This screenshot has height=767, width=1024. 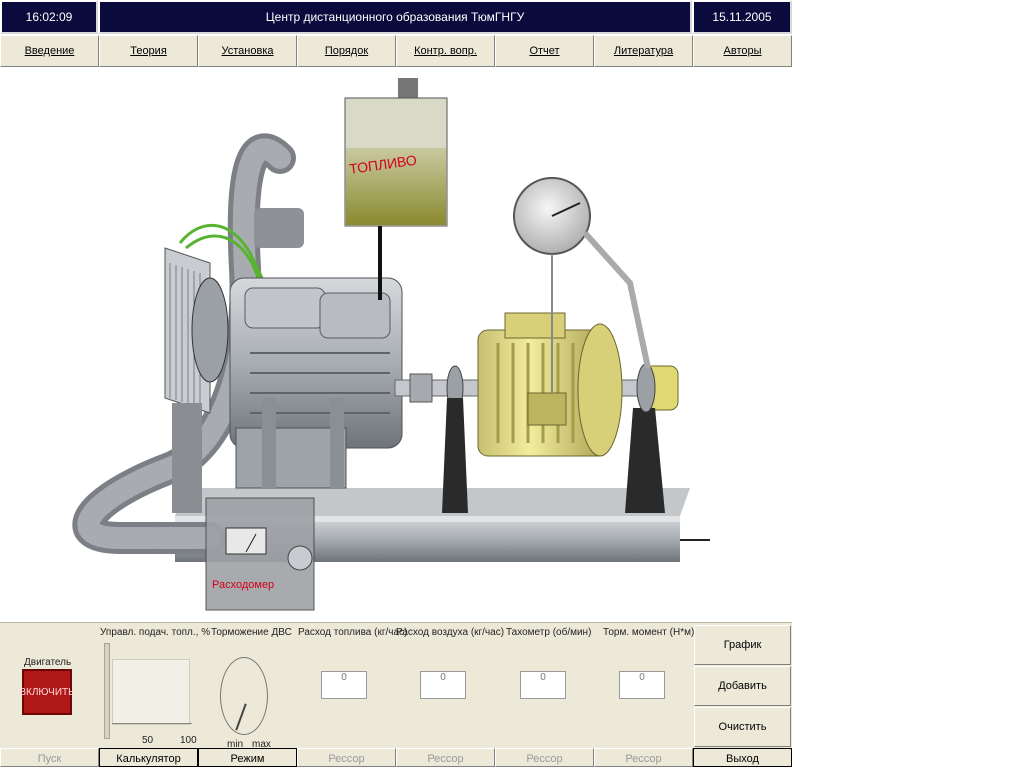 I want to click on fuel-chart-area, so click(x=151, y=692).